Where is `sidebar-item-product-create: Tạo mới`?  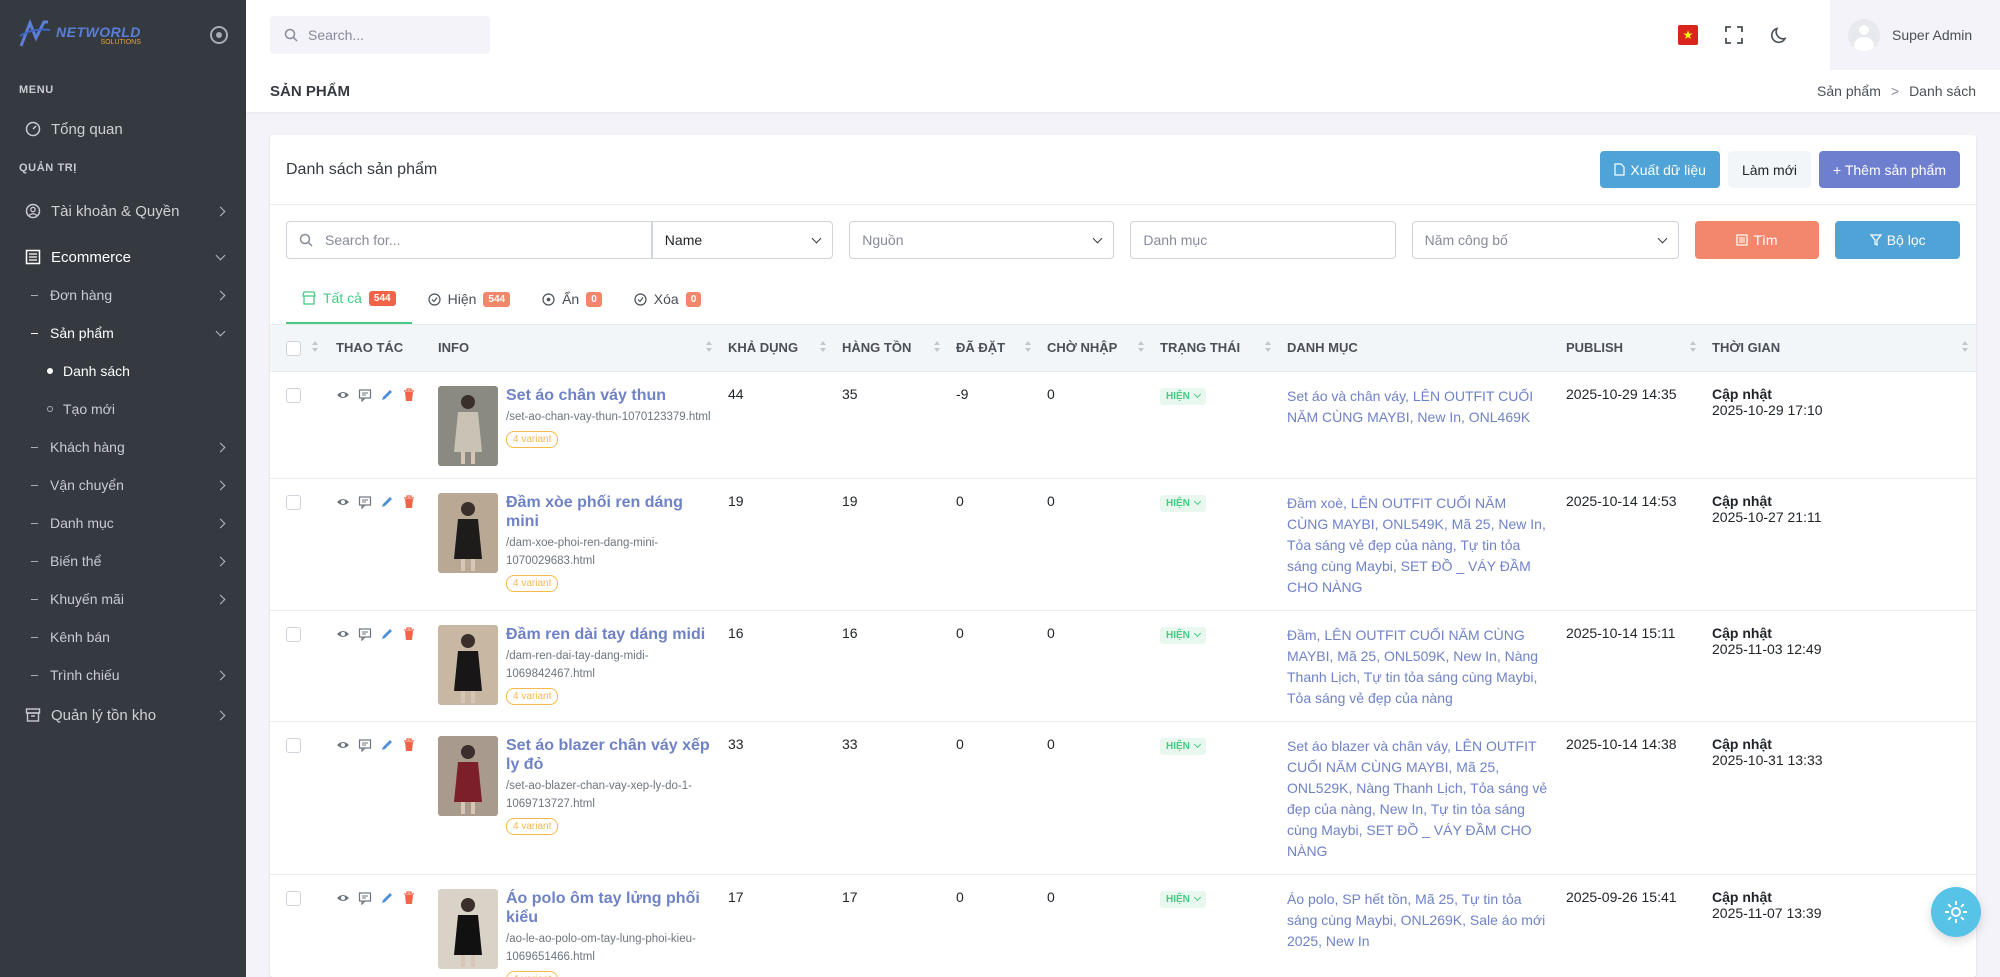 sidebar-item-product-create: Tạo mới is located at coordinates (123, 409).